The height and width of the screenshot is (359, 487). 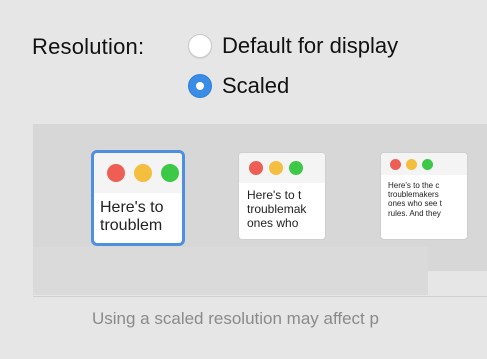 I want to click on radio-label-default: Default for display, so click(x=310, y=45).